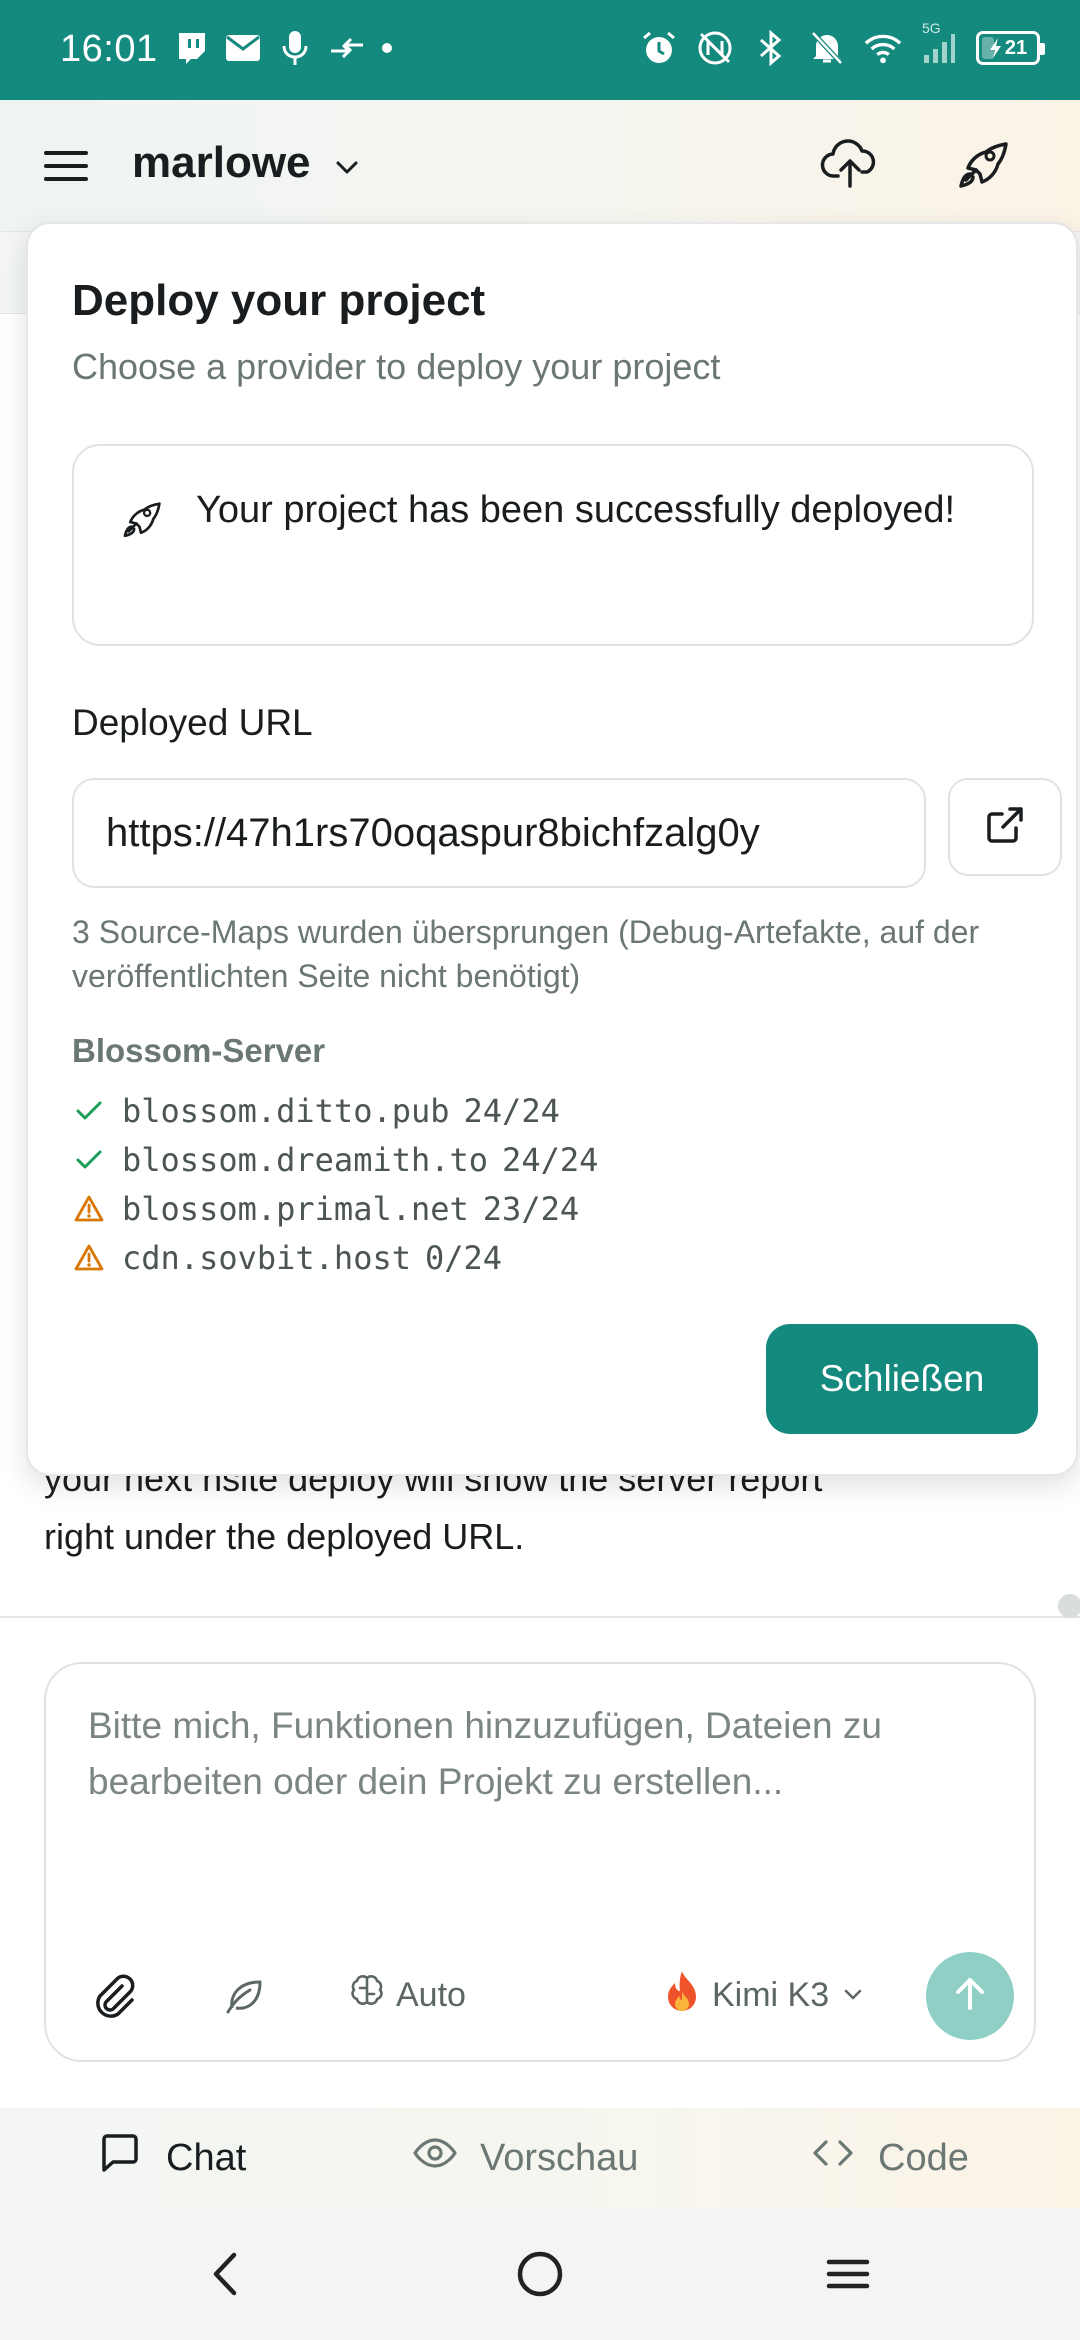  Describe the element at coordinates (266, 1257) in the screenshot. I see `server-host: cdn.sovbit.host` at that location.